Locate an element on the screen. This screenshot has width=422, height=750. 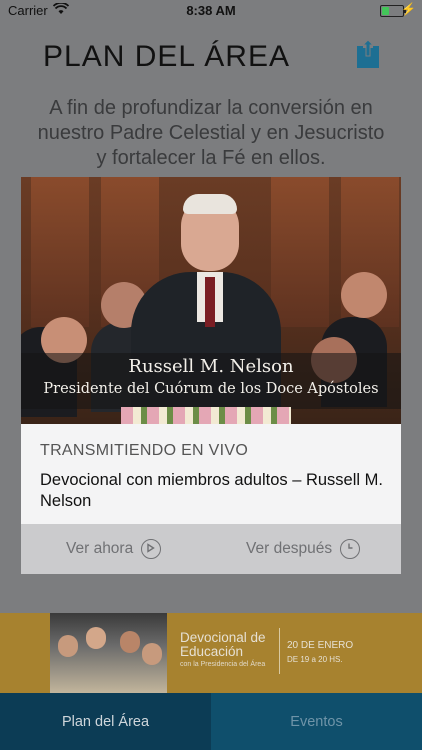
tab-area-plan-label: Plan del Área is located at coordinates (105, 721).